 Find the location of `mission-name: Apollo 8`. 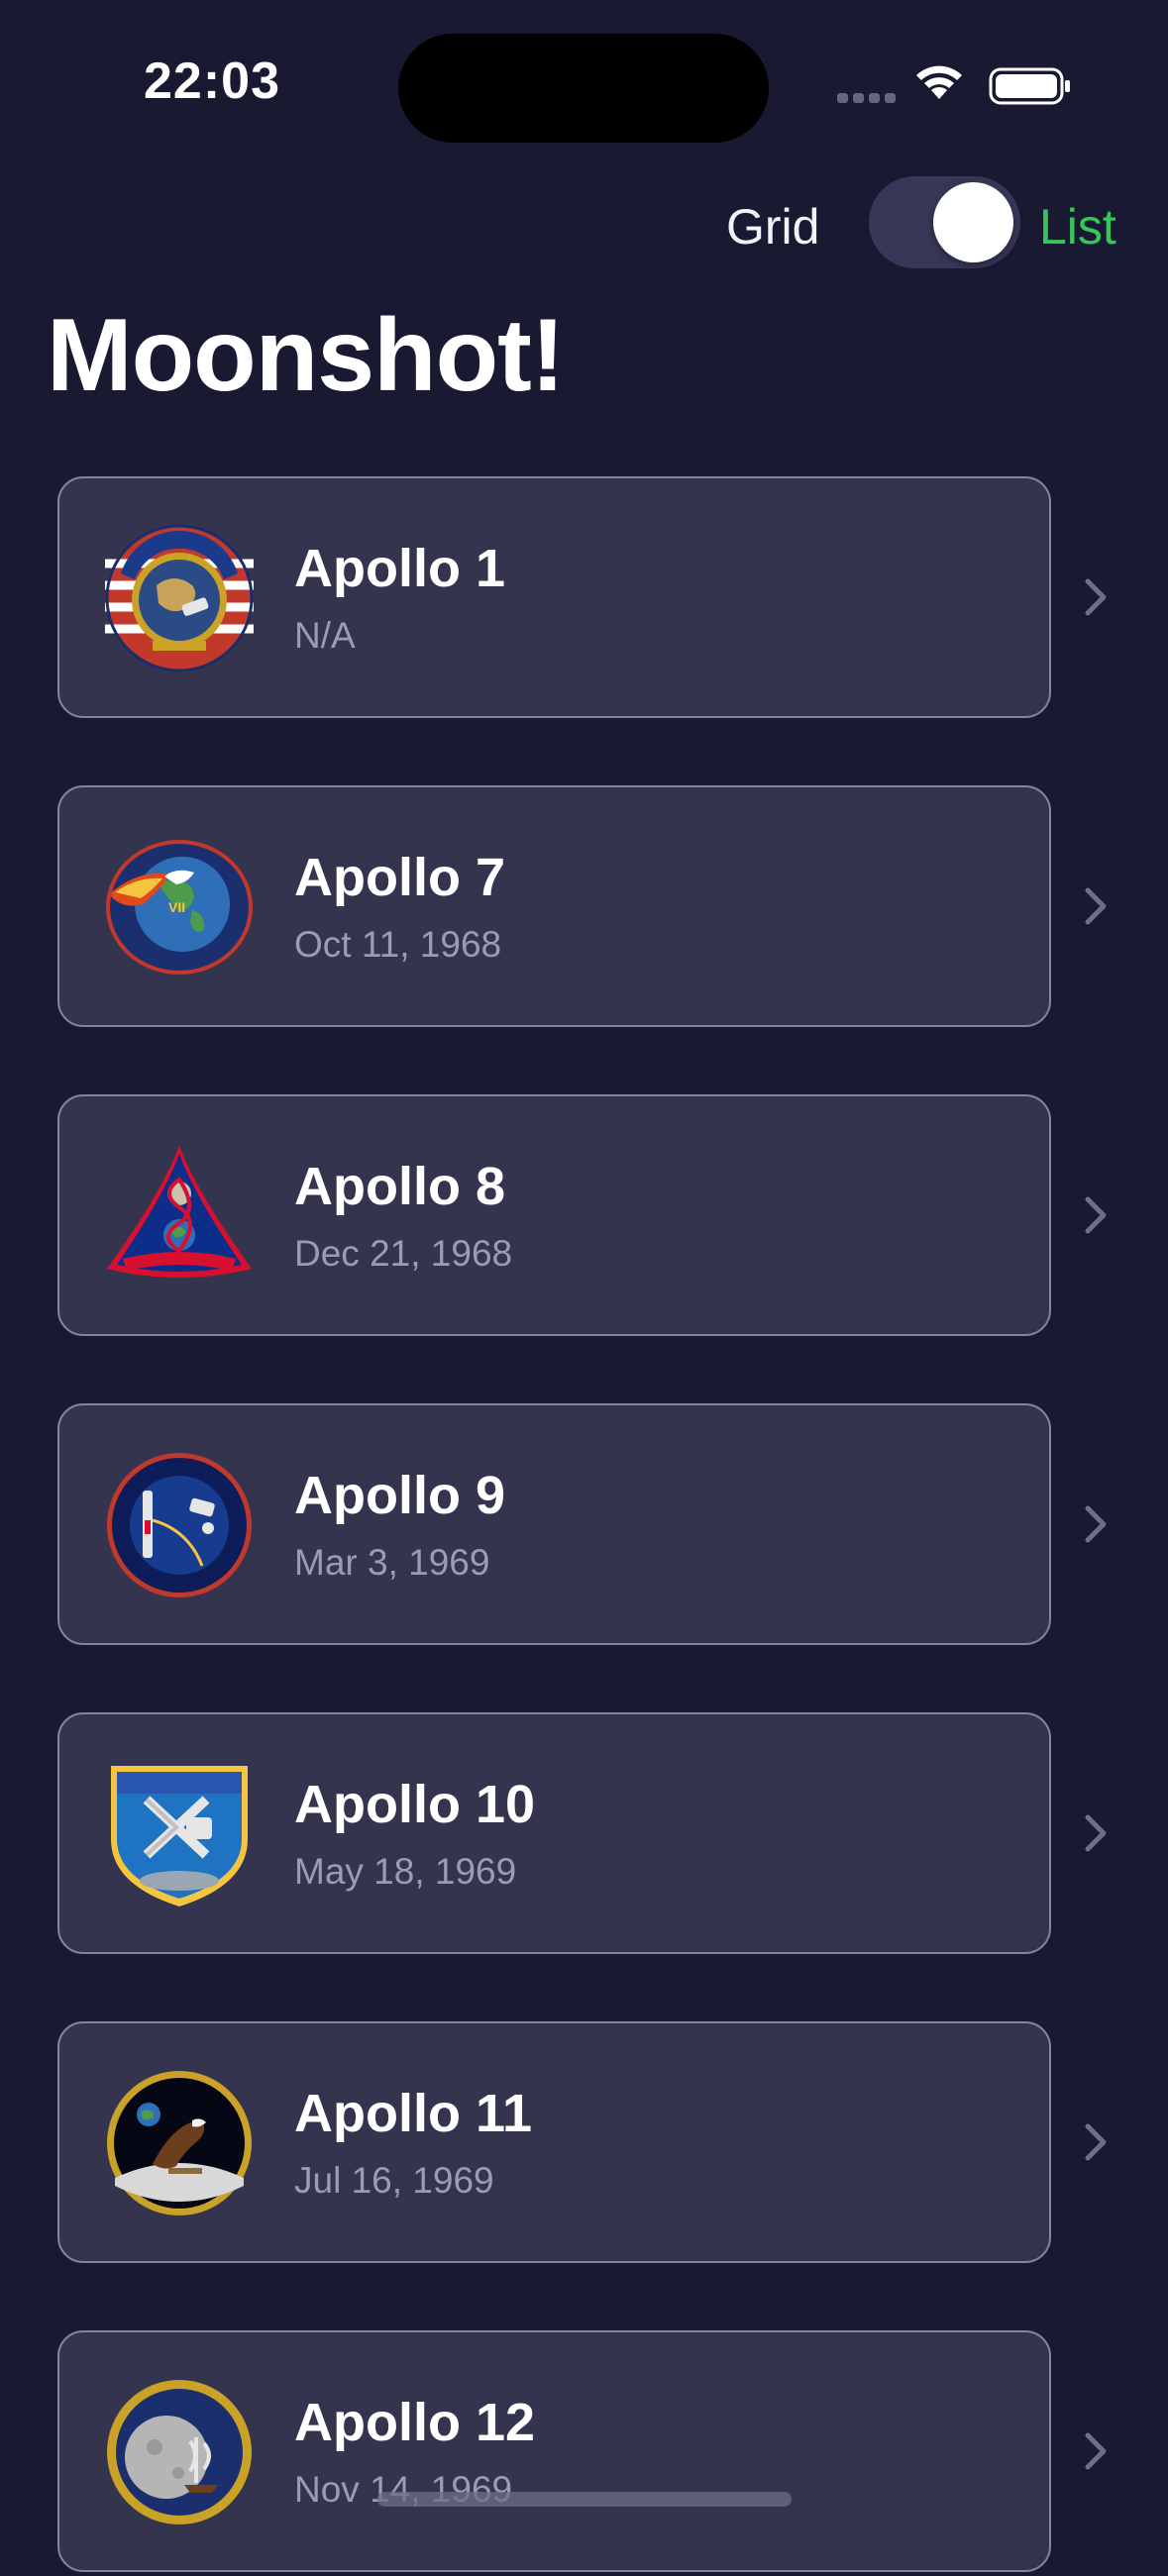

mission-name: Apollo 8 is located at coordinates (399, 1186).